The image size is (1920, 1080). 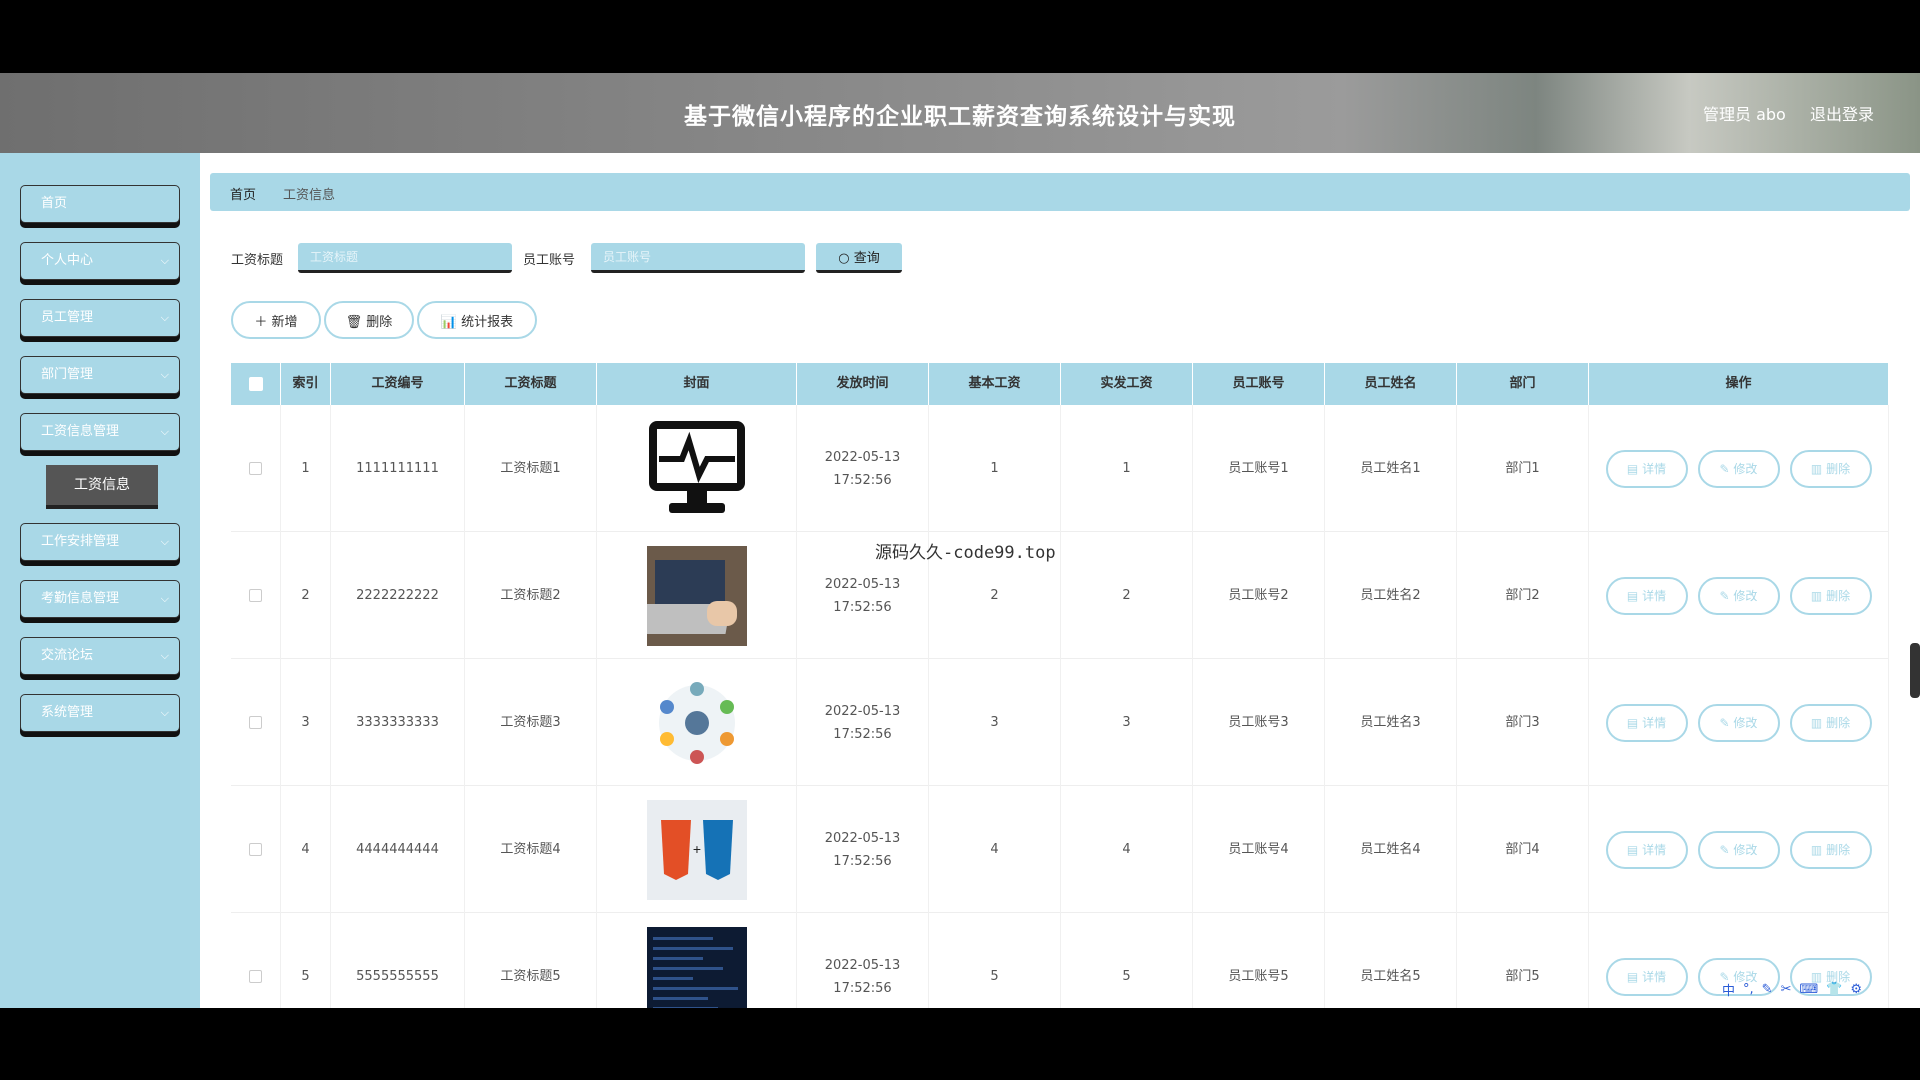 What do you see at coordinates (1808, 989) in the screenshot?
I see `ime-icon: ⌨` at bounding box center [1808, 989].